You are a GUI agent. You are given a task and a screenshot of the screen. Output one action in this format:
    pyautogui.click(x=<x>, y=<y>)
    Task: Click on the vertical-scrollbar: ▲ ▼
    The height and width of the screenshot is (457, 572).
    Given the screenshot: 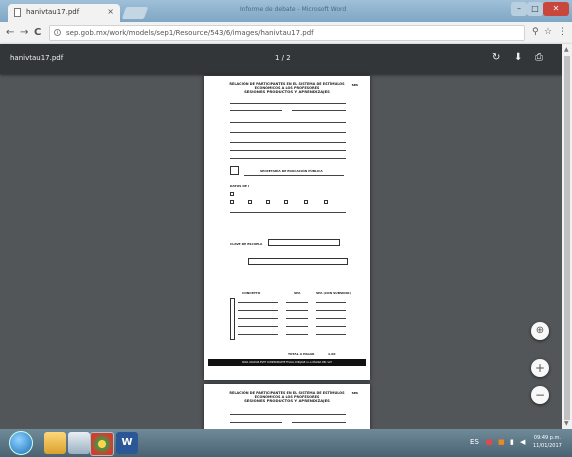 What is the action you would take?
    pyautogui.click(x=567, y=236)
    